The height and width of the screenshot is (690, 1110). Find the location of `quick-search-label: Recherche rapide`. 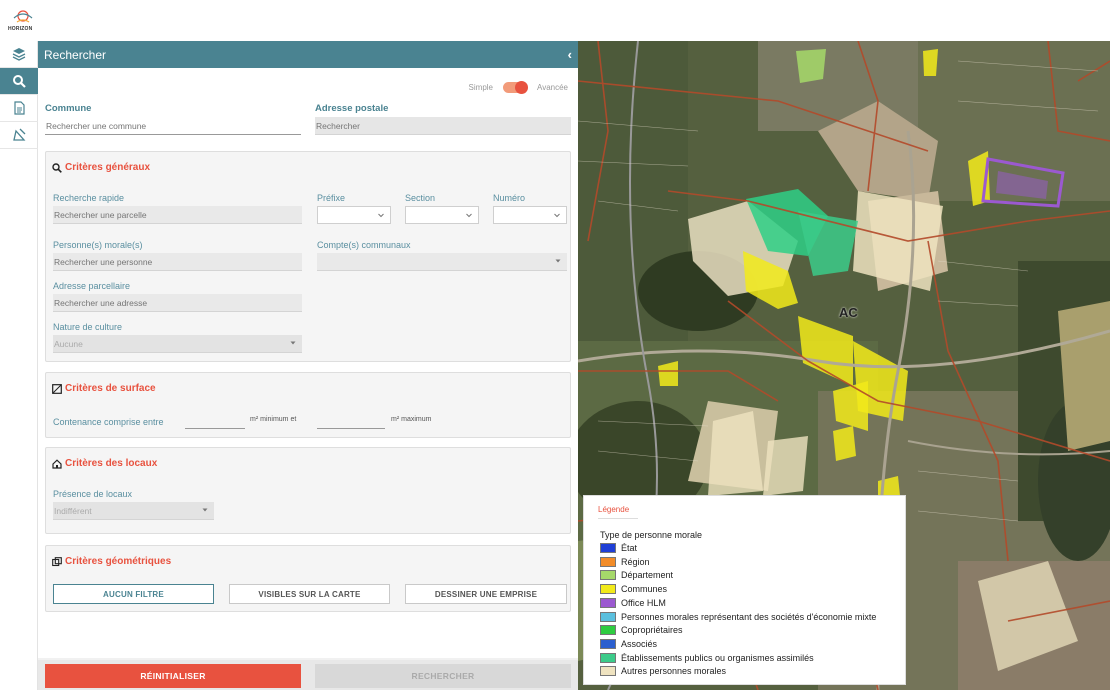

quick-search-label: Recherche rapide is located at coordinates (89, 198).